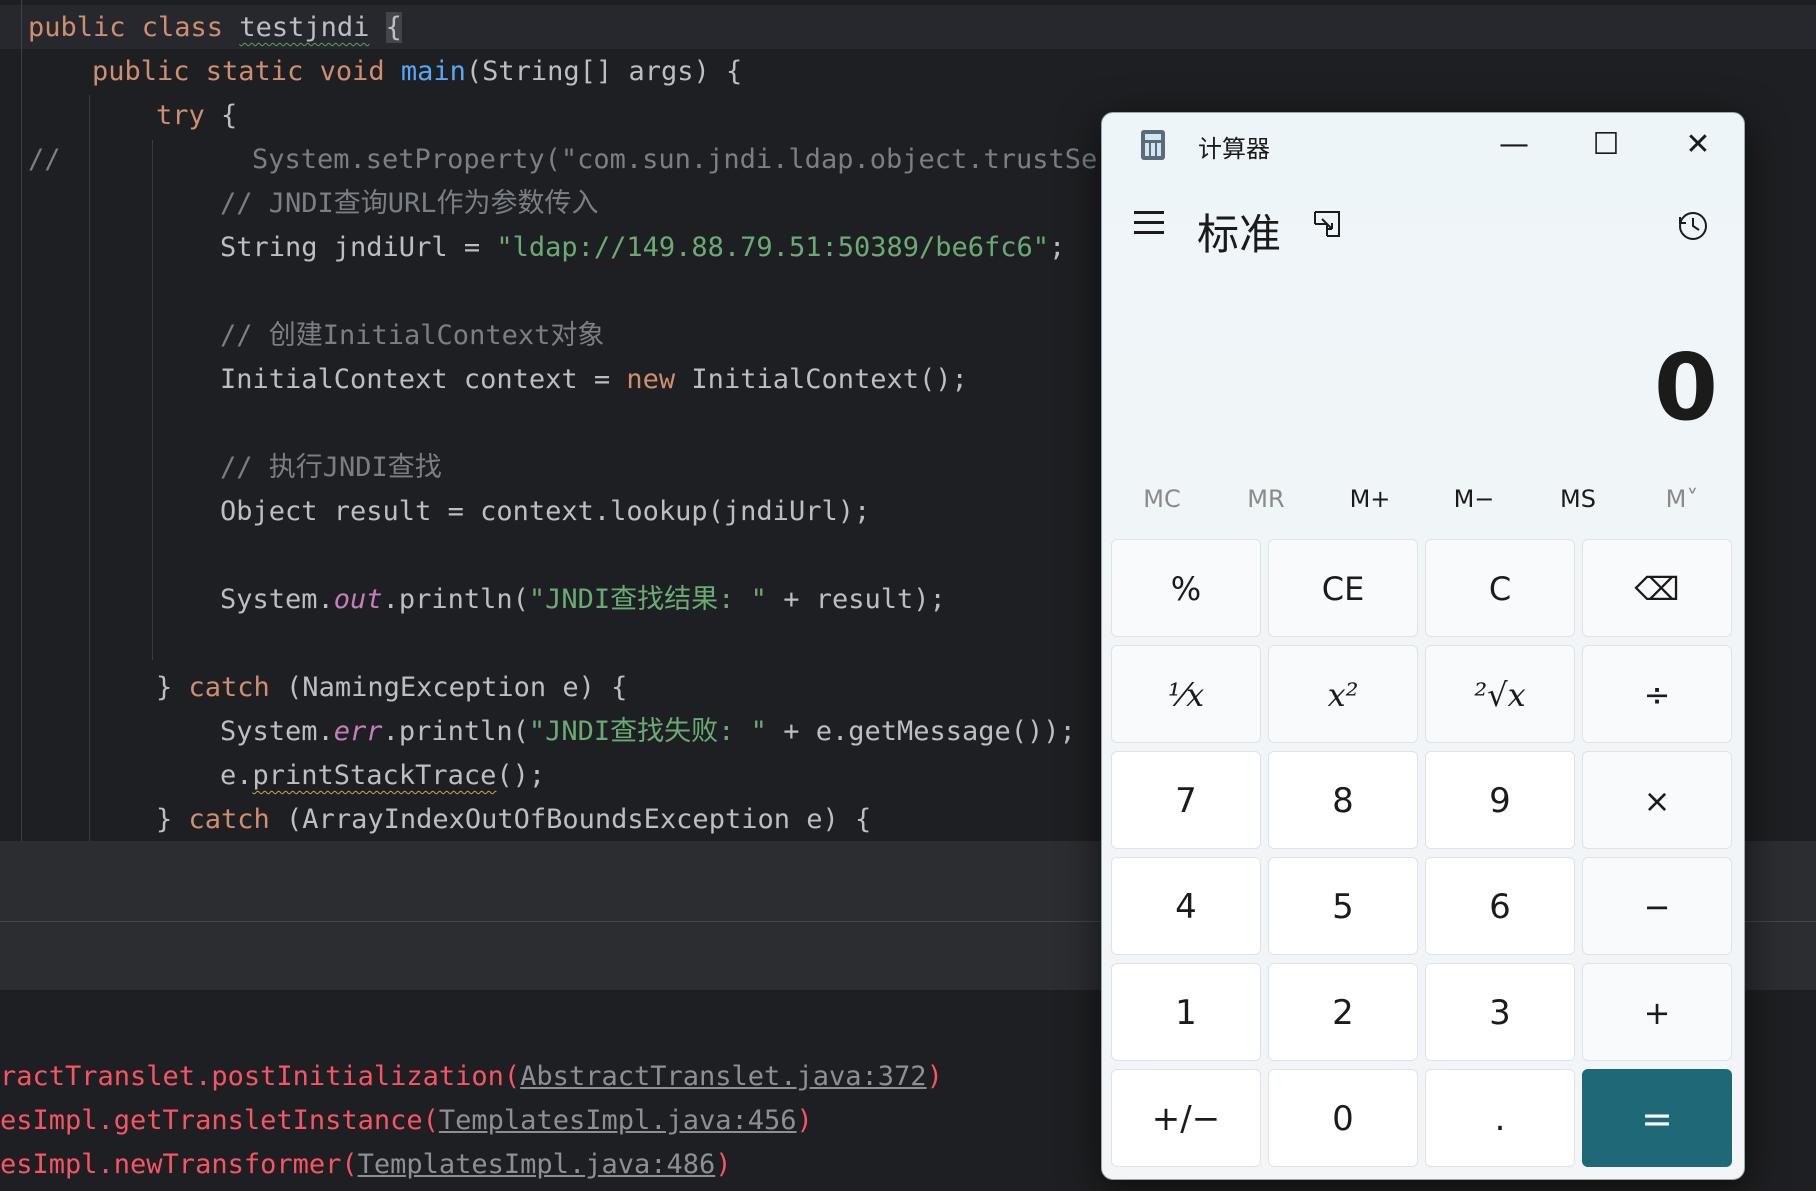  I want to click on code-line: Object result = context.lookup(jndiUrl);, so click(545, 512).